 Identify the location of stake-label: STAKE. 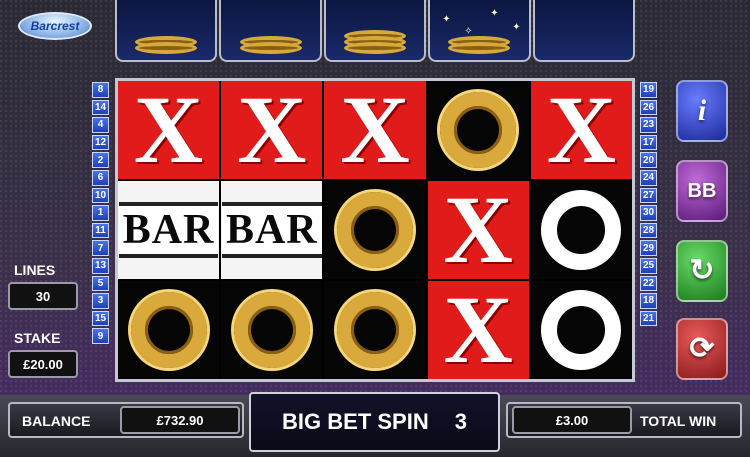
(37, 338).